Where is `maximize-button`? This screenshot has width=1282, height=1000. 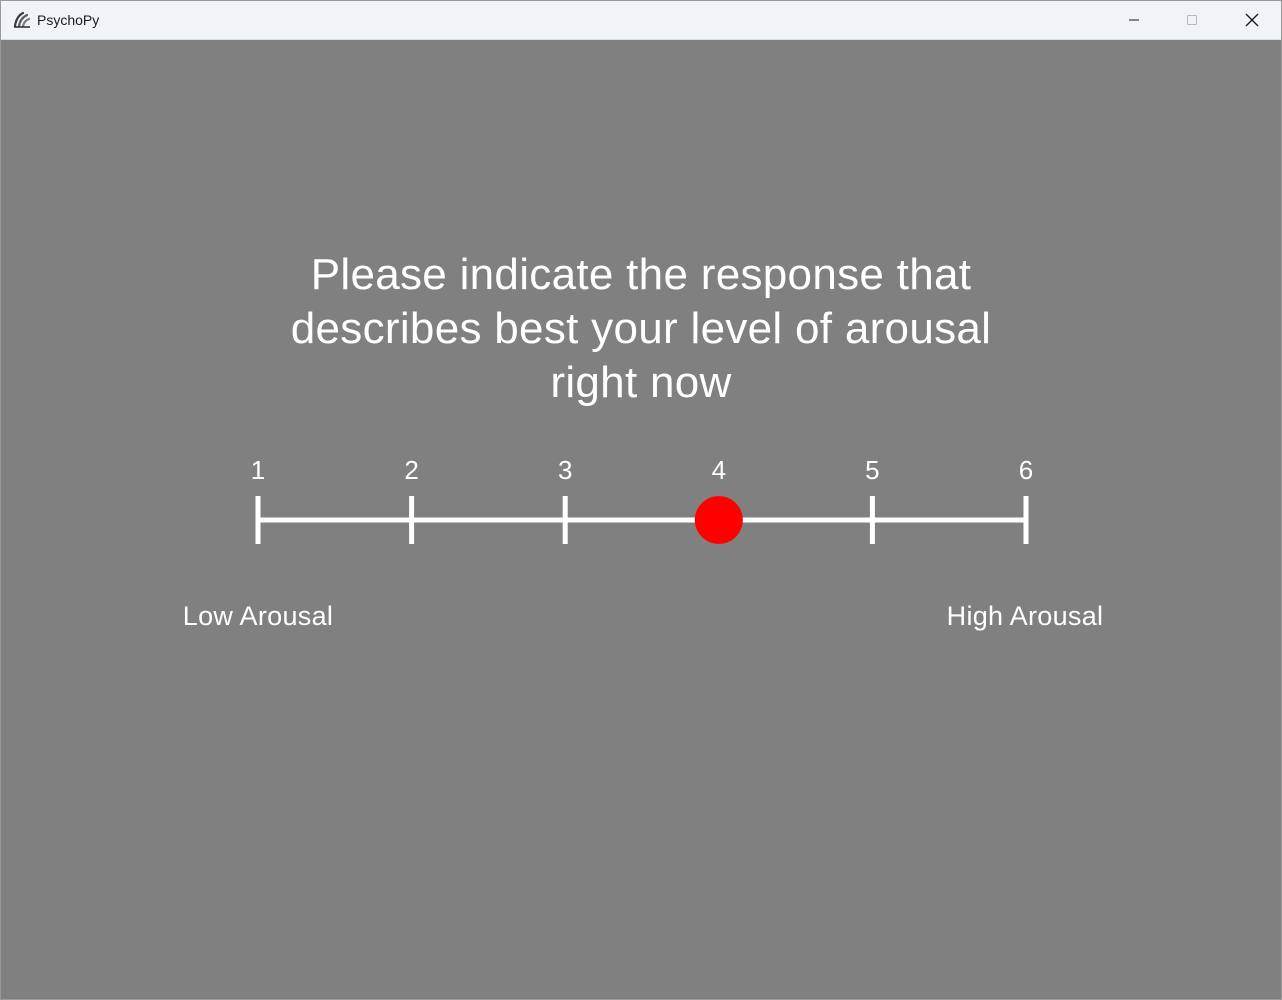 maximize-button is located at coordinates (1192, 20).